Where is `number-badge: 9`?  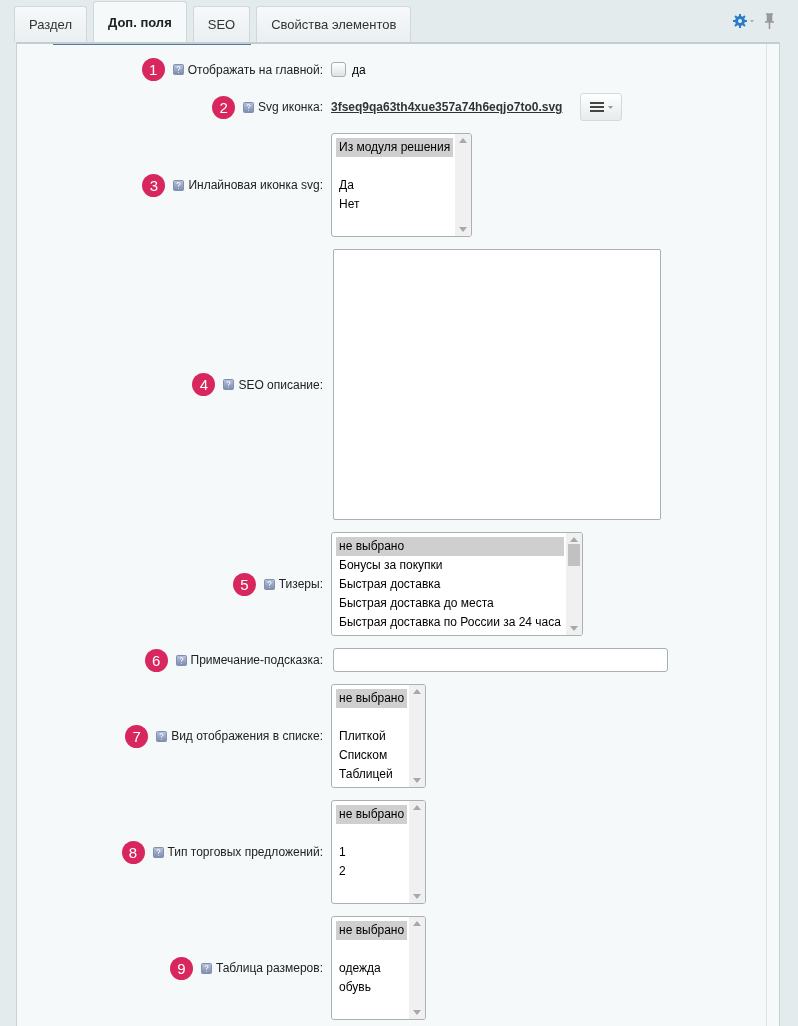
number-badge: 9 is located at coordinates (181, 968).